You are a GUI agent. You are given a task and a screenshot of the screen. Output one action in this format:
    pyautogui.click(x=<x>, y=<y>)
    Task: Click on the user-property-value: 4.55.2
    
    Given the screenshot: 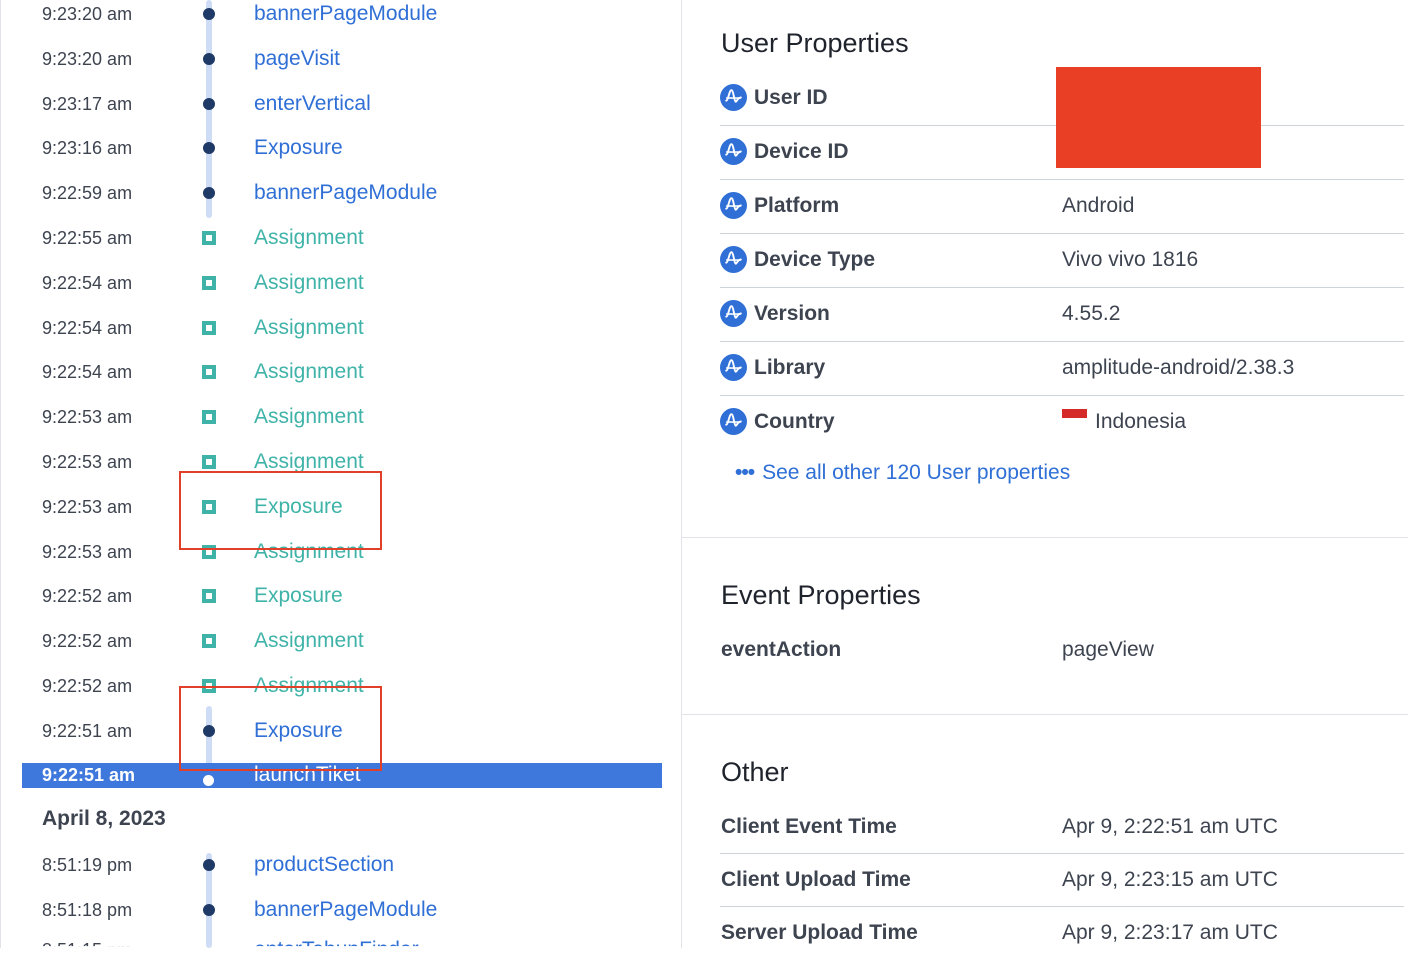 What is the action you would take?
    pyautogui.click(x=1091, y=313)
    